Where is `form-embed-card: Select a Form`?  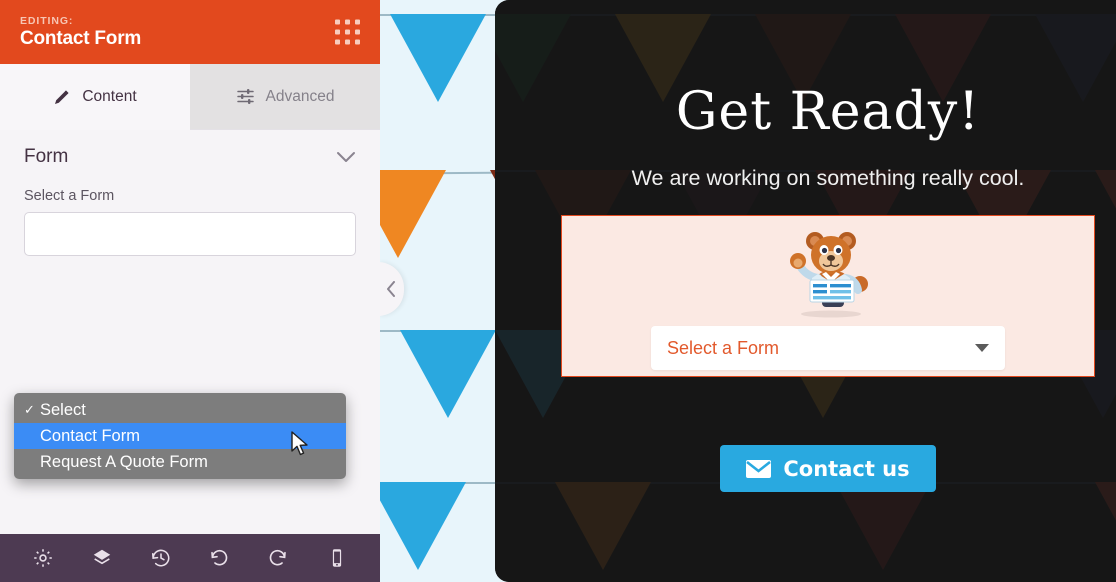
form-embed-card: Select a Form is located at coordinates (828, 296).